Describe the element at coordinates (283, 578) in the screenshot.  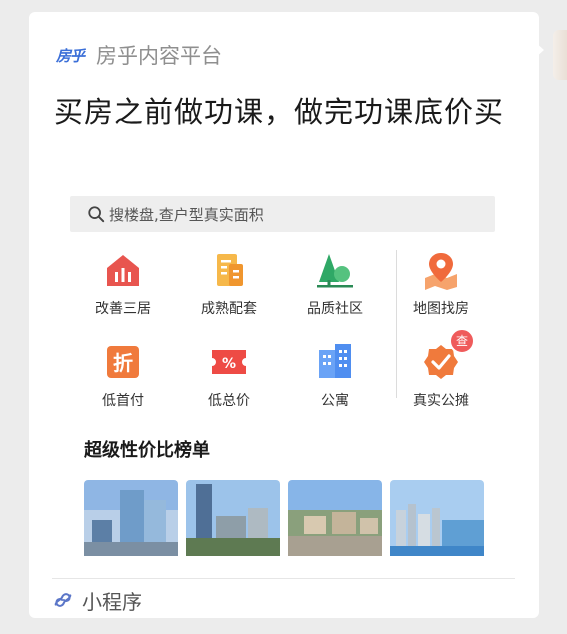
I see `footer-divider` at that location.